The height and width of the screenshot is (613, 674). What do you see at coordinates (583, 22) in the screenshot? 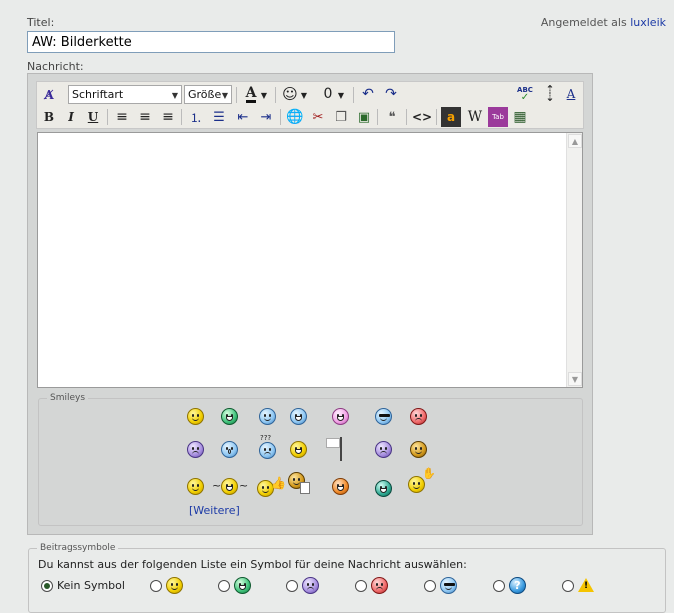
I see `login-prefix: Angemeldet als` at bounding box center [583, 22].